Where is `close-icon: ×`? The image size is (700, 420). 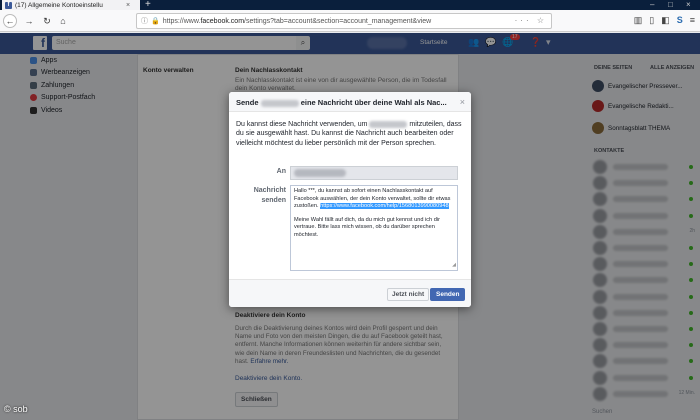 close-icon: × is located at coordinates (462, 102).